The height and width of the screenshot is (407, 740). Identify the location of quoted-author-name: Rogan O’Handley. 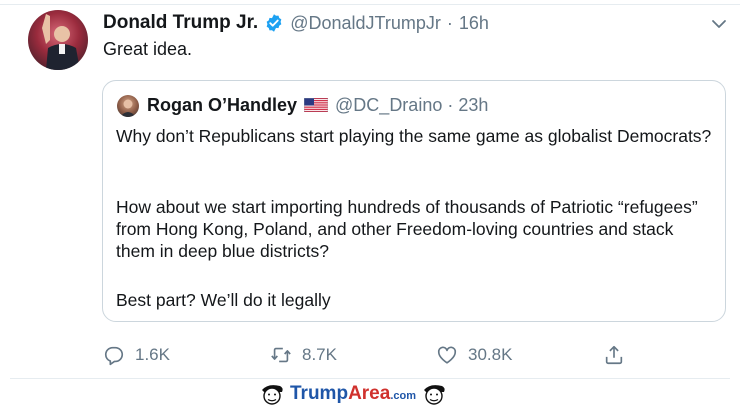
(222, 104).